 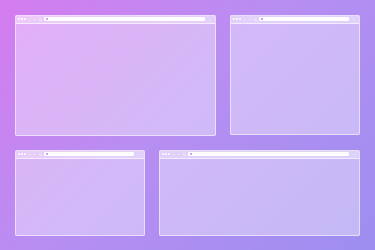 I want to click on browser-viewport, so click(x=80, y=197).